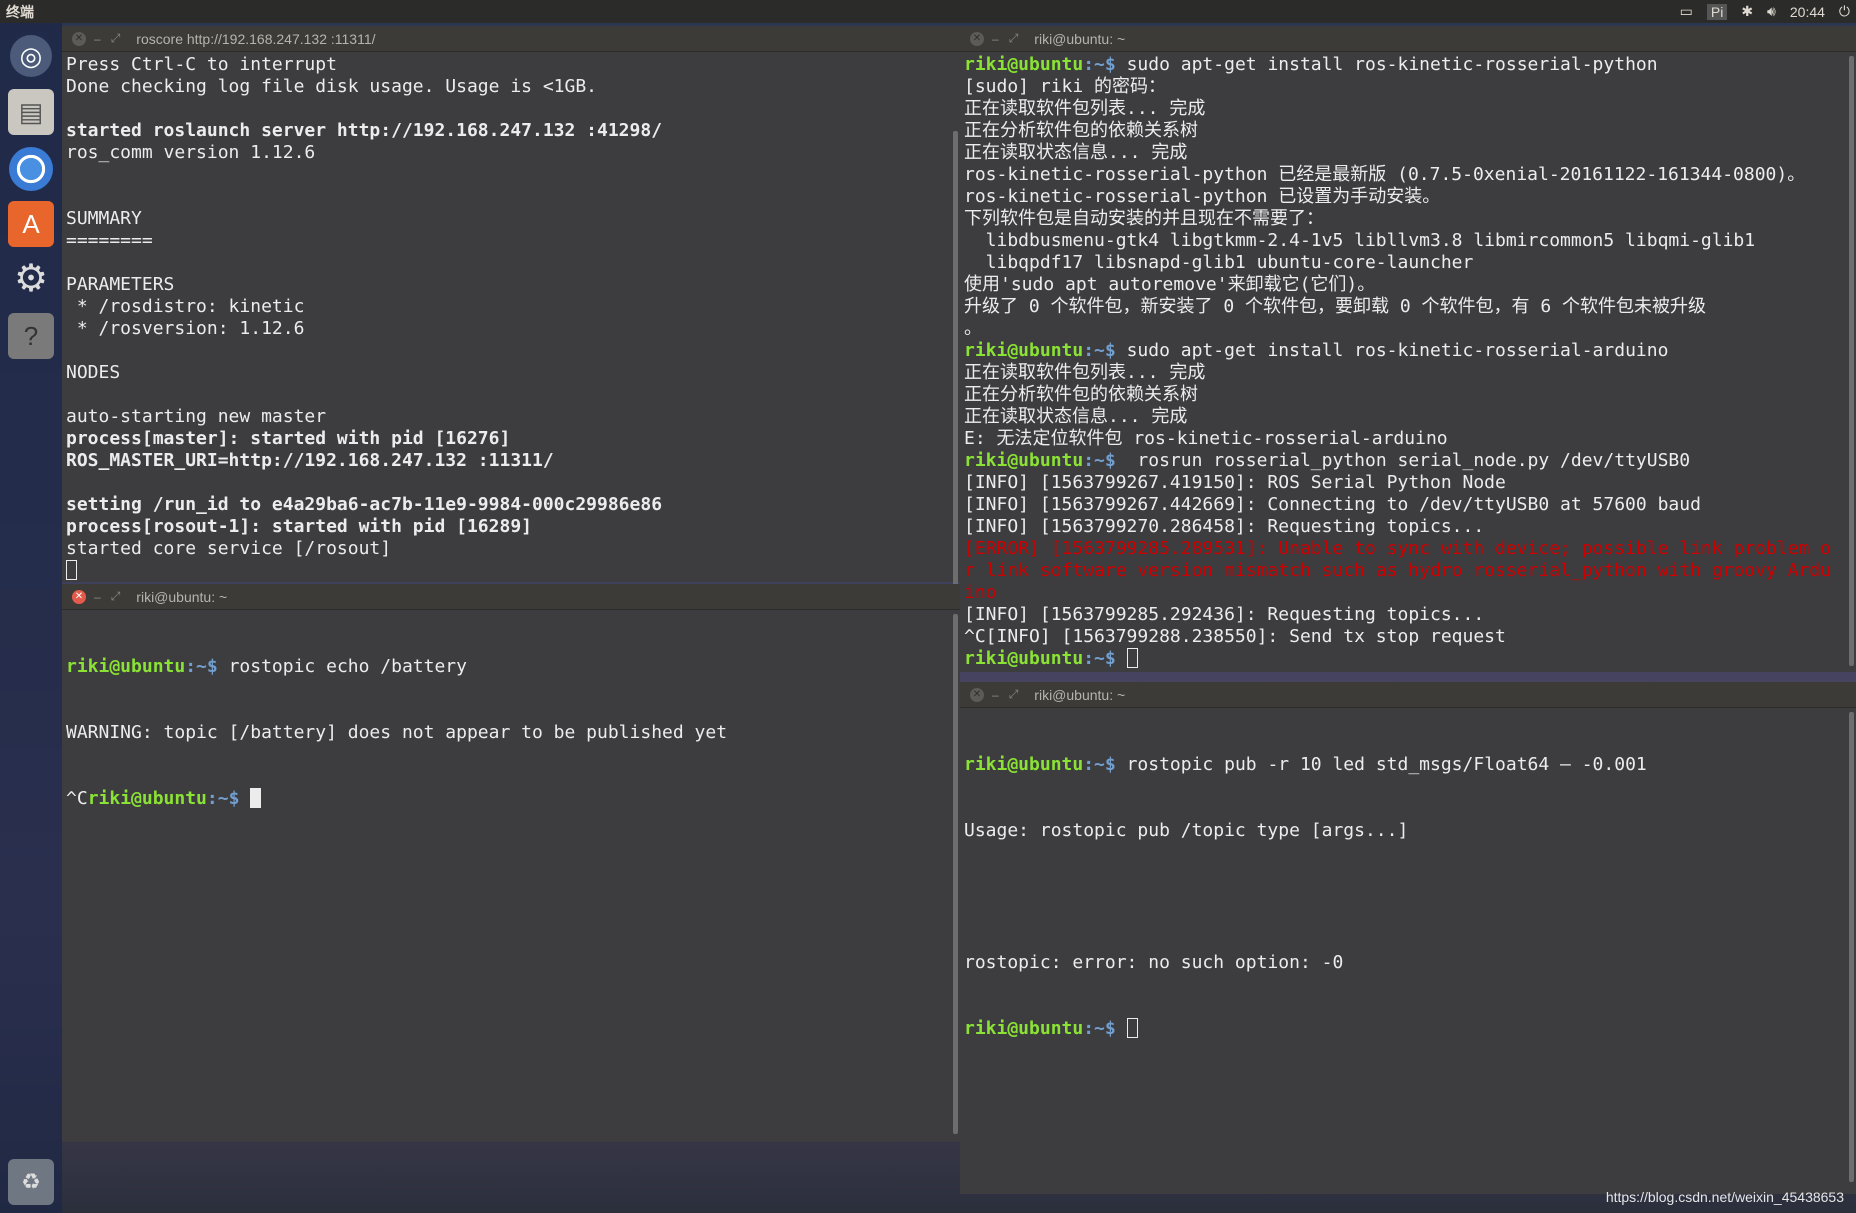  I want to click on input-method-indicator: Pi, so click(1717, 11).